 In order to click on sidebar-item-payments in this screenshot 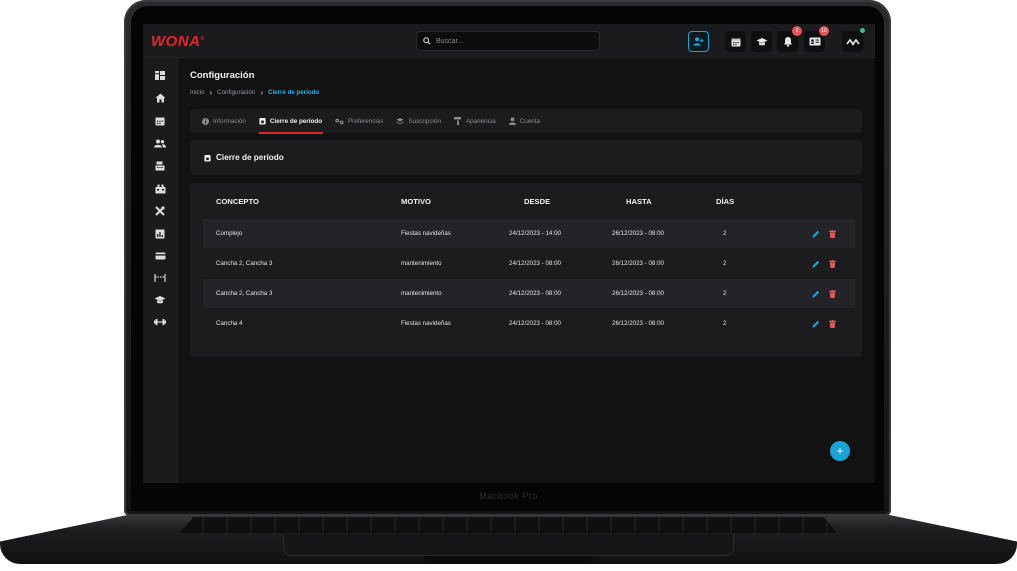, I will do `click(160, 256)`.